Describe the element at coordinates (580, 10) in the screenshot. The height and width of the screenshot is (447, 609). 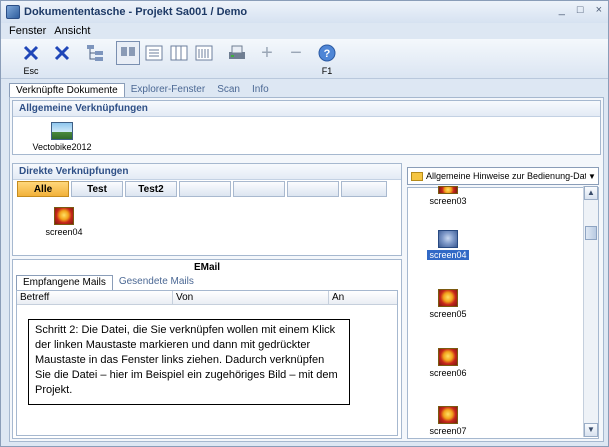
I see `maximize-button: □` at that location.